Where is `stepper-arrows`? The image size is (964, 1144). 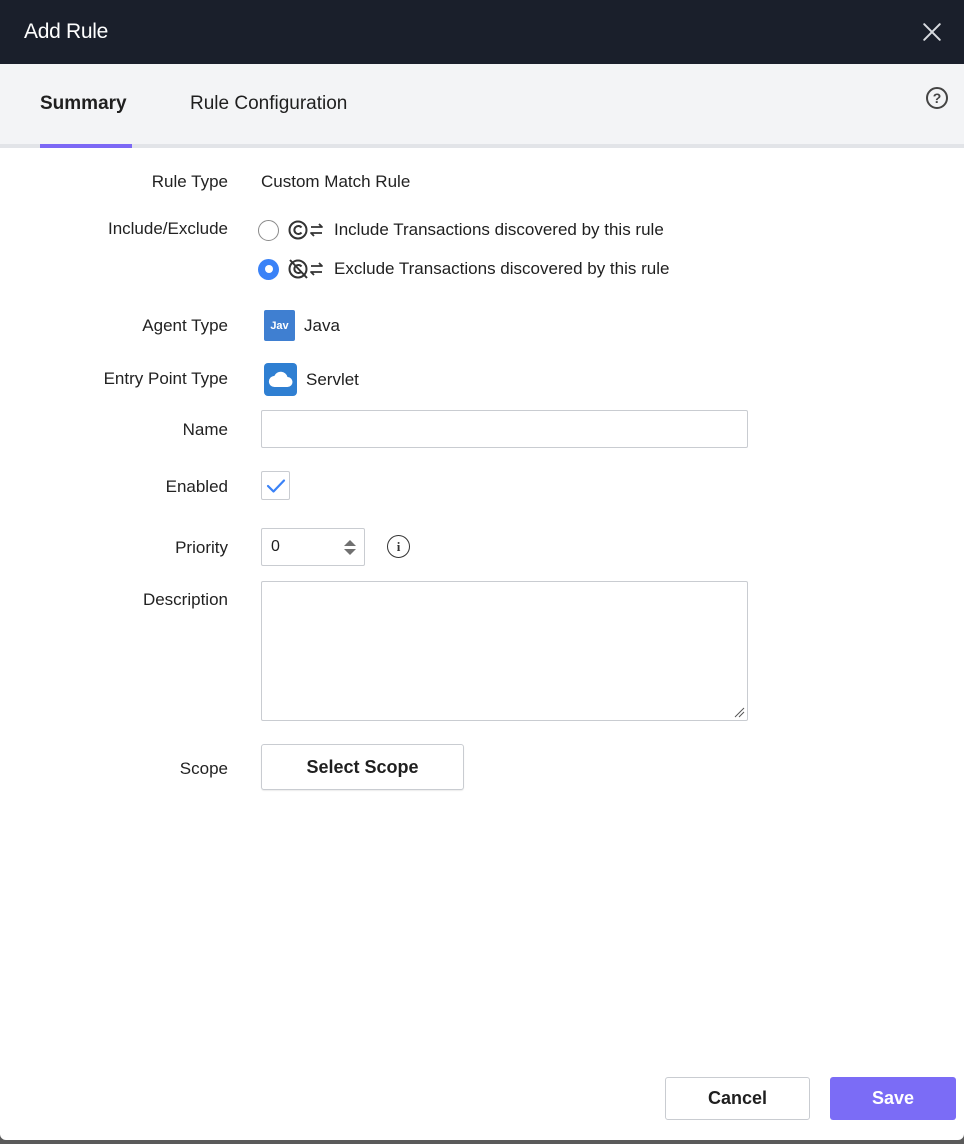 stepper-arrows is located at coordinates (350, 547).